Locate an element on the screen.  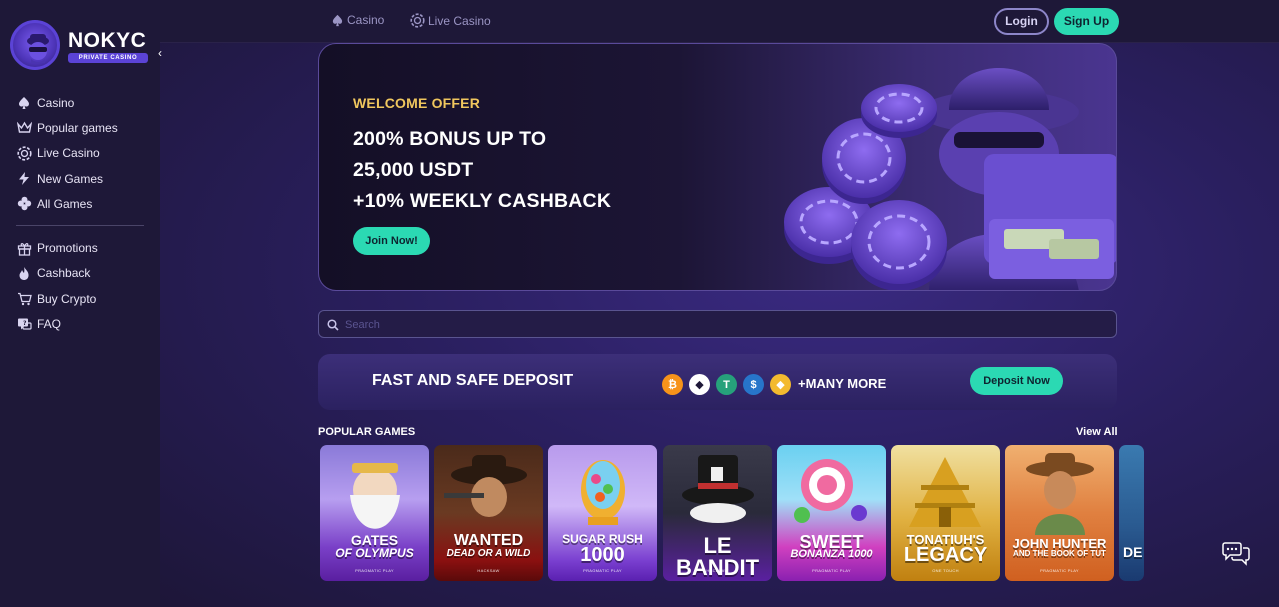
sidebar-item-label: Live Casino is located at coordinates (68, 153).